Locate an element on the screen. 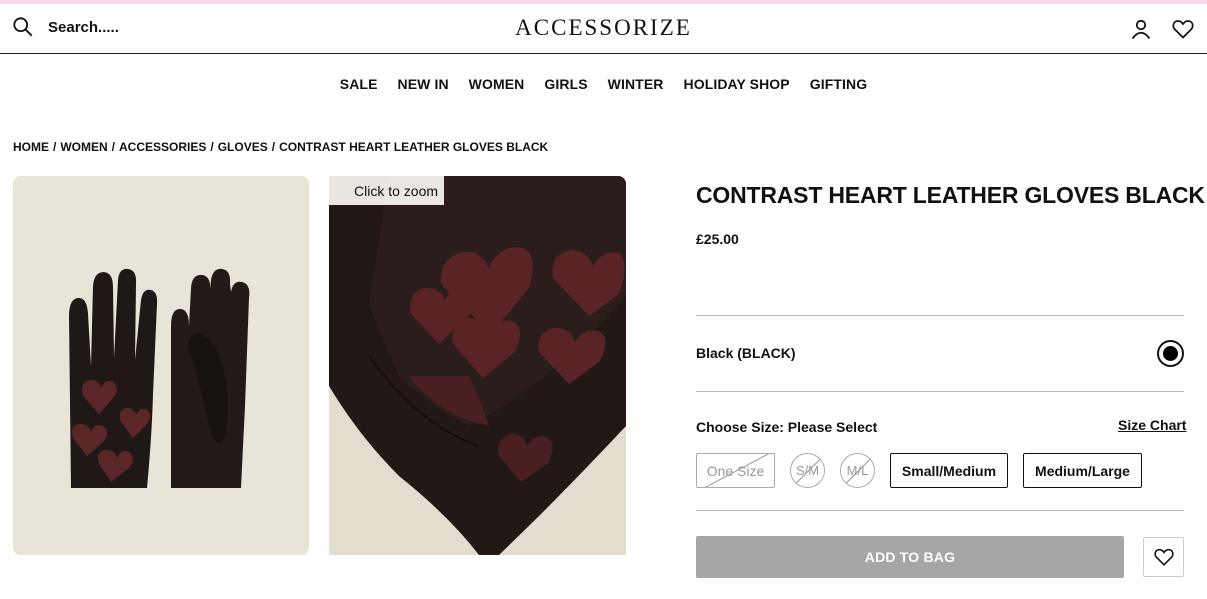  size-option-s-m: S/M is located at coordinates (807, 470).